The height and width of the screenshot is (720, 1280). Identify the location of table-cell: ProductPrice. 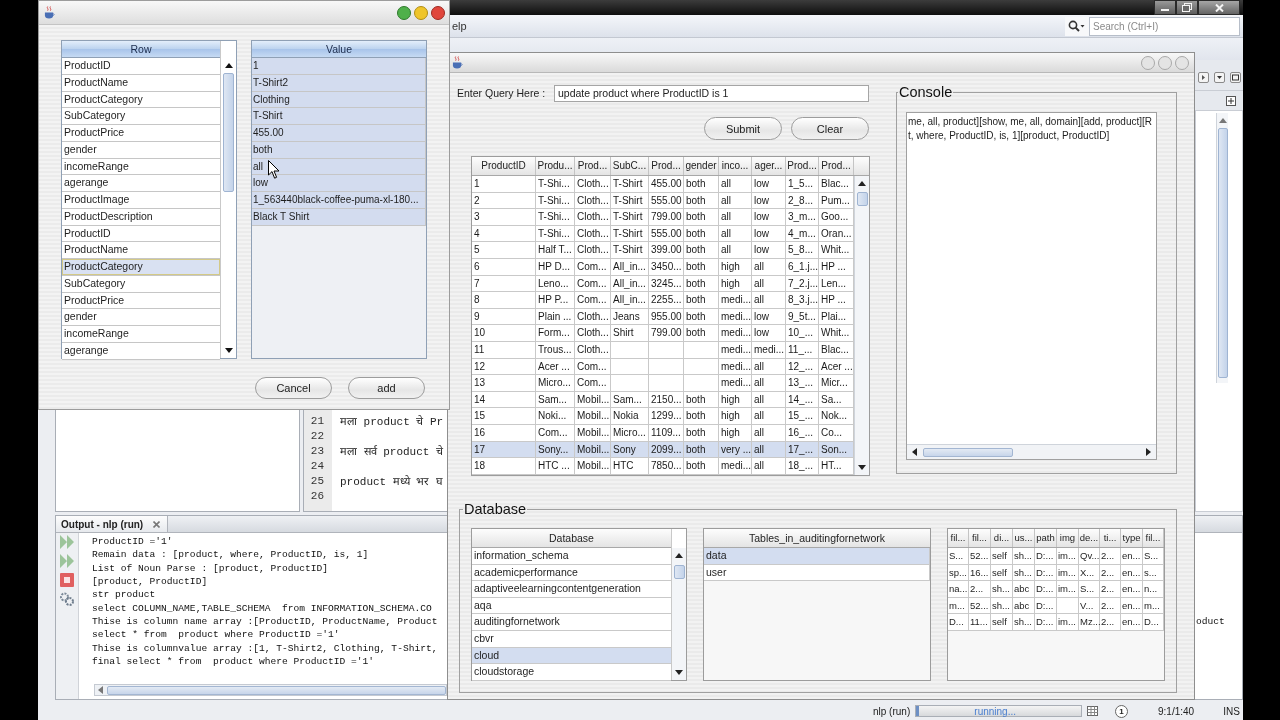
(141, 133).